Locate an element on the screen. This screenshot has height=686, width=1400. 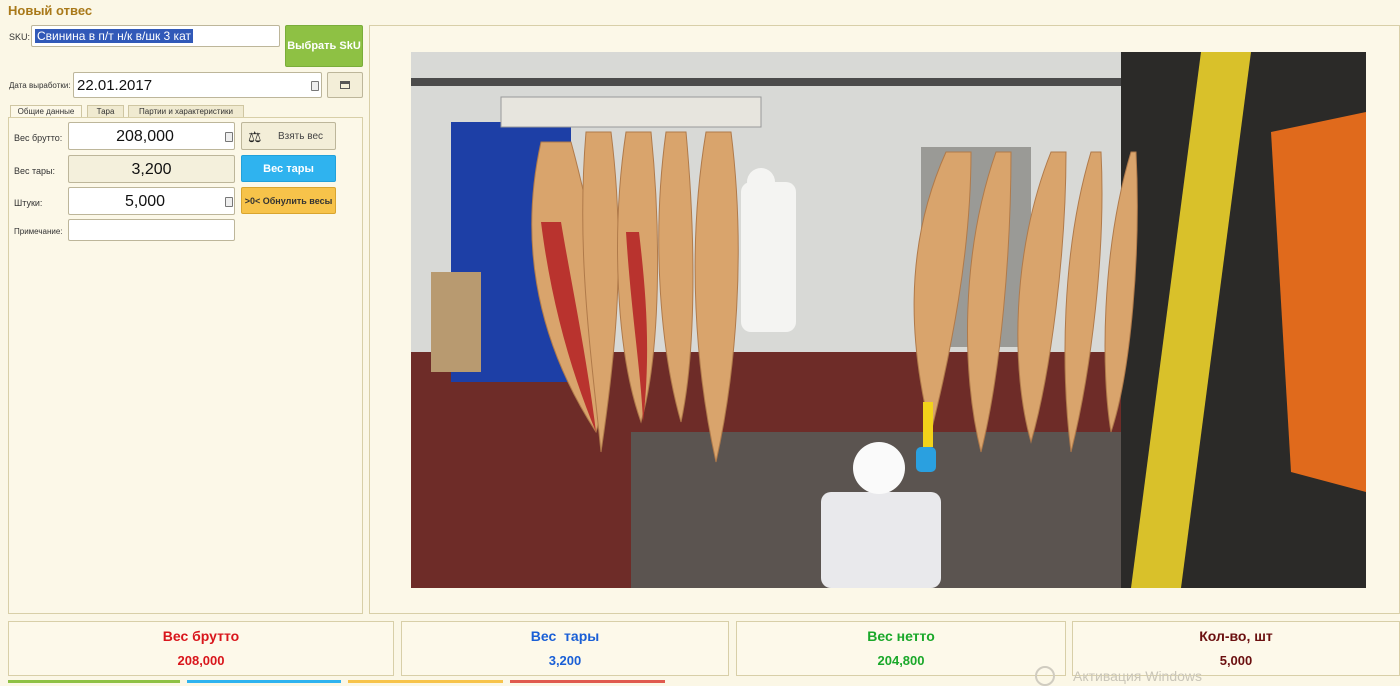
pieces-input: 5,000 is located at coordinates (151, 201).